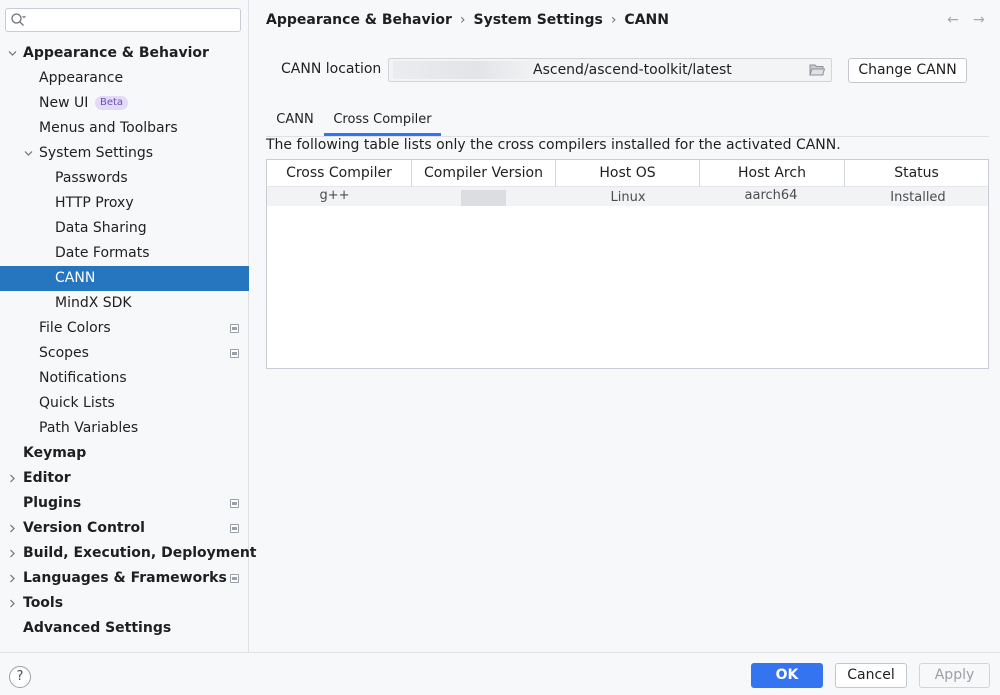 The height and width of the screenshot is (695, 1000). What do you see at coordinates (102, 253) in the screenshot?
I see `sidebar-item-label: Date Formats` at bounding box center [102, 253].